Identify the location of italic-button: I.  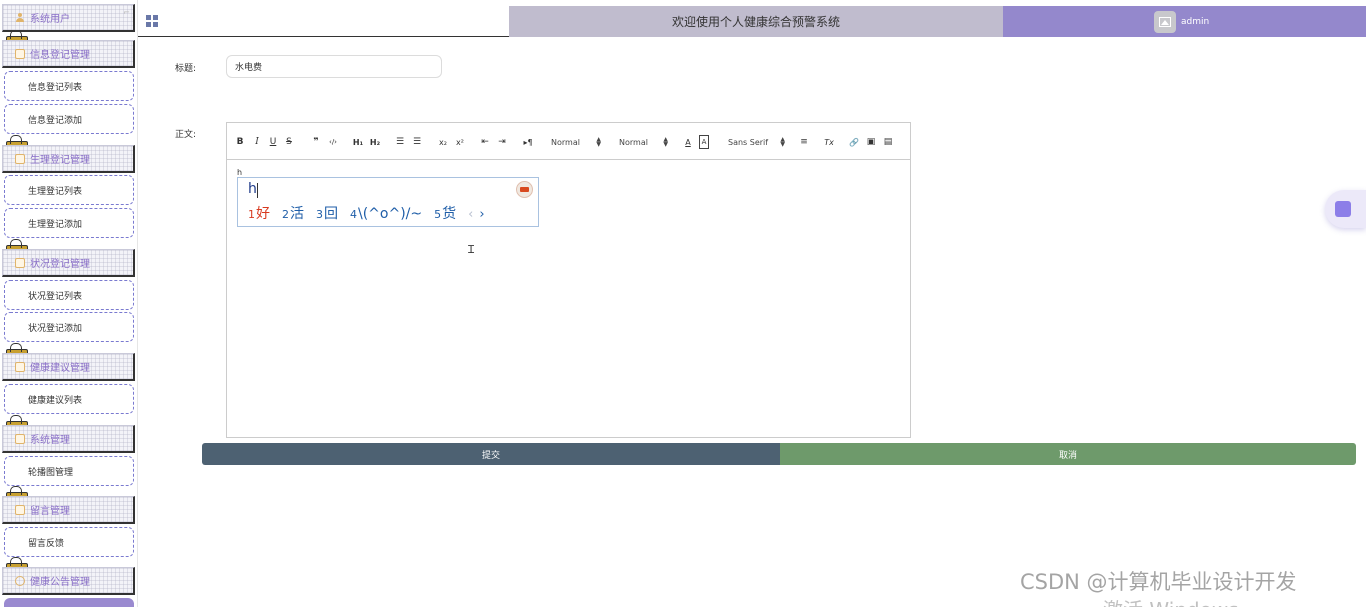
(257, 142).